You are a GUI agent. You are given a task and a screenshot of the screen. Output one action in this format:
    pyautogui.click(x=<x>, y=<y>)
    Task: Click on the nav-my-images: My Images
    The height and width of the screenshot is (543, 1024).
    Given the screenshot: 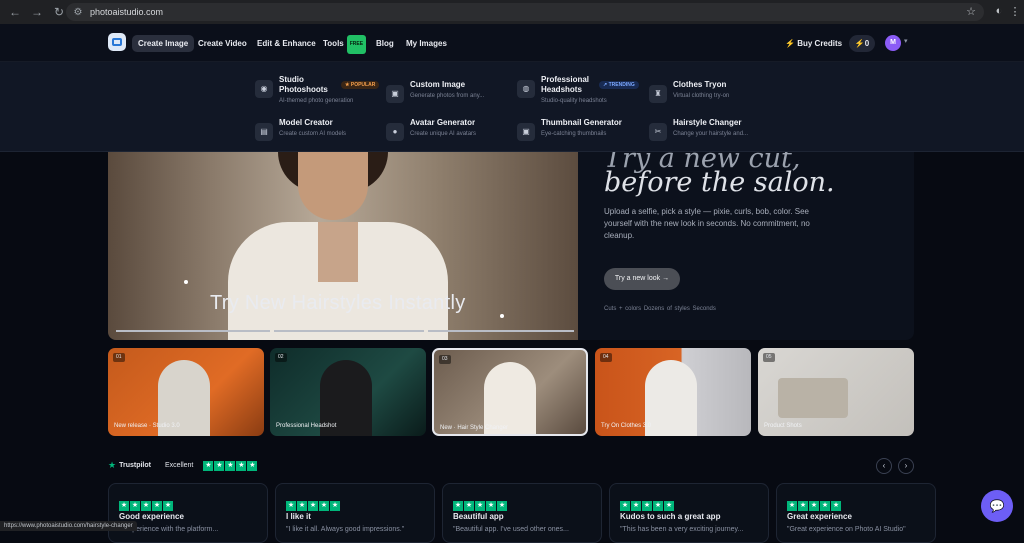 What is the action you would take?
    pyautogui.click(x=426, y=43)
    